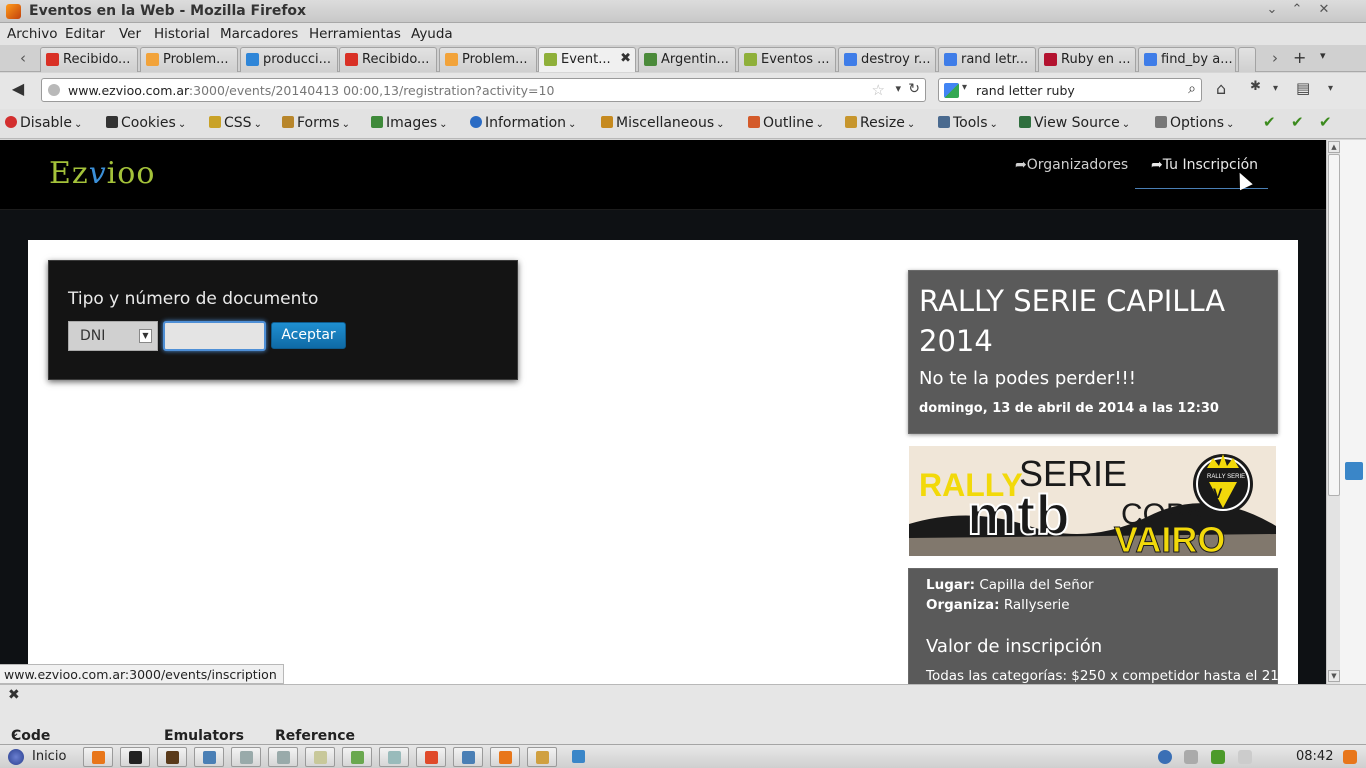 The image size is (1366, 768). Describe the element at coordinates (54, 90) in the screenshot. I see `site-identity-icon` at that location.